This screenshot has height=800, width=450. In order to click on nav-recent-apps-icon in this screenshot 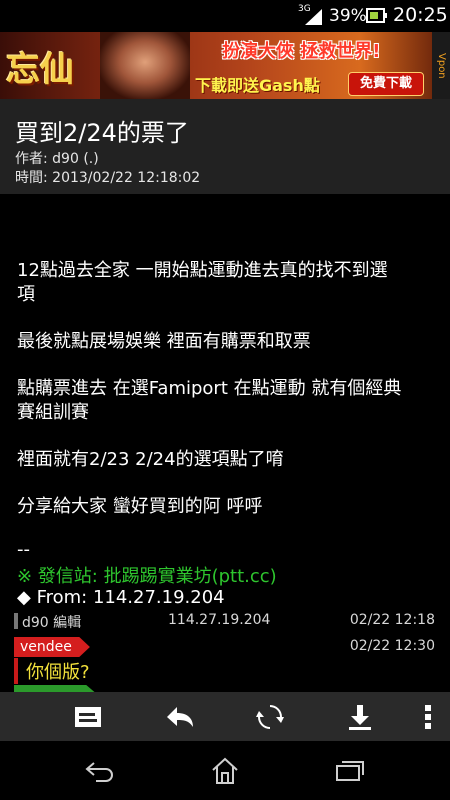, I will do `click(350, 770)`.